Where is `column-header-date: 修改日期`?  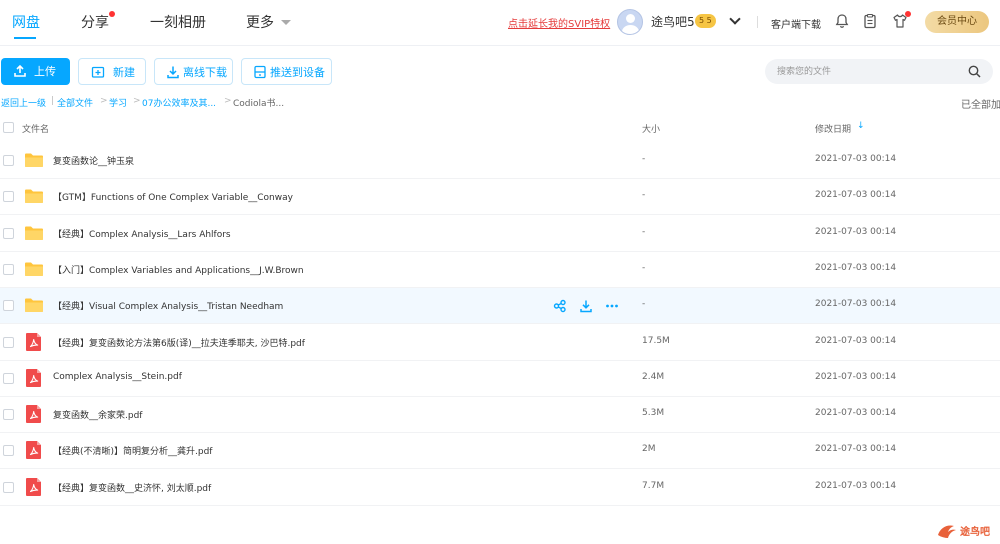
column-header-date: 修改日期 is located at coordinates (833, 128).